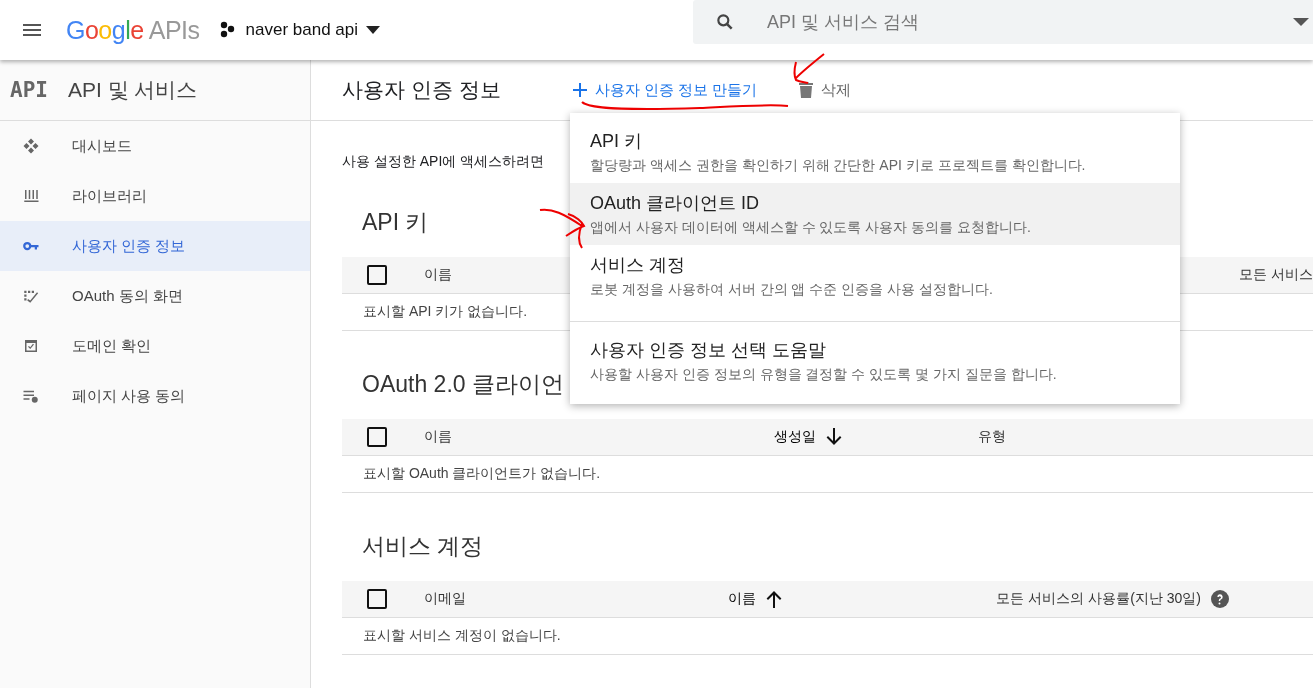 This screenshot has height=688, width=1313. What do you see at coordinates (875, 356) in the screenshot?
I see `menu-item: 사용자 인증 정보 선택 도움말 사용할 사용자 인증 정보의 유형을 결정할 수 있도록 몇 가지 질문을 합니다.` at bounding box center [875, 356].